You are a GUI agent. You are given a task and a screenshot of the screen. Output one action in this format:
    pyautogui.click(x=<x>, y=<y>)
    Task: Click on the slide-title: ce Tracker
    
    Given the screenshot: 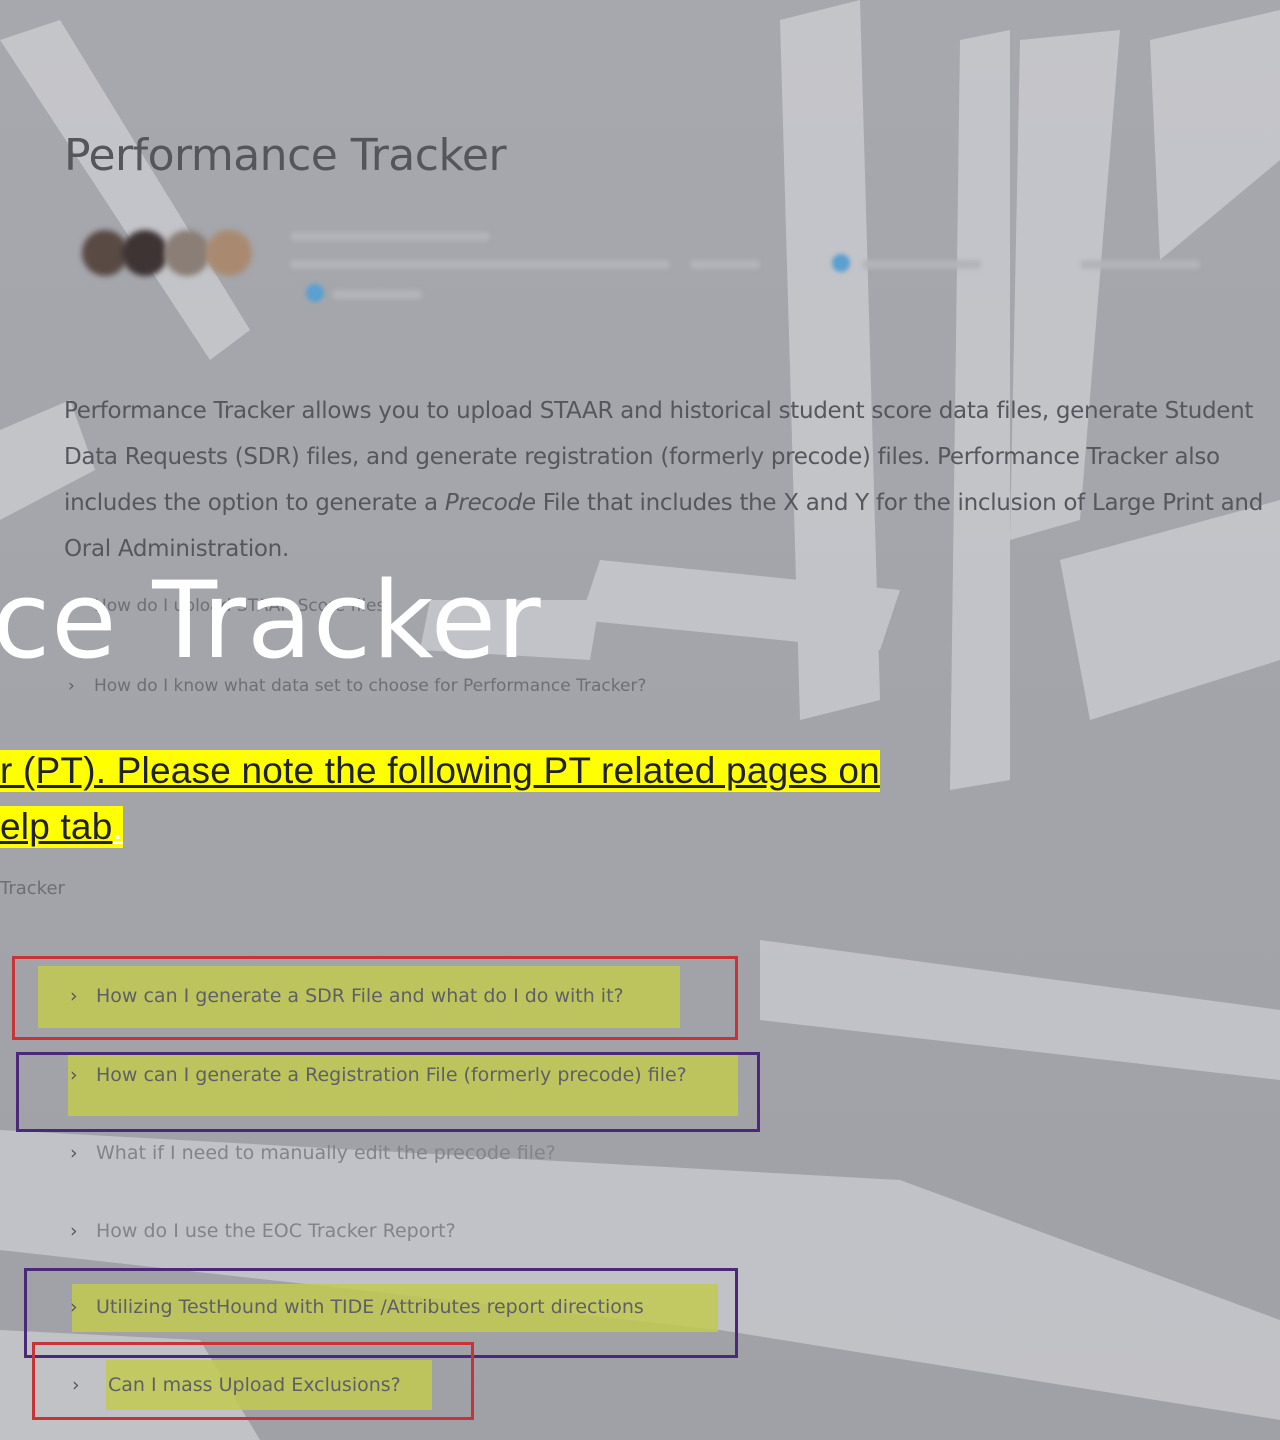 What is the action you would take?
    pyautogui.click(x=271, y=620)
    